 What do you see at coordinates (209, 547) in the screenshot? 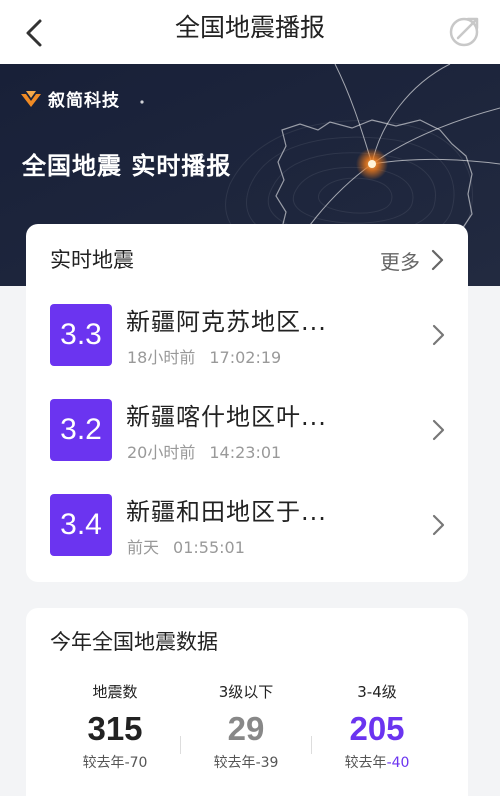
I see `quake-clock: 01:55:01` at bounding box center [209, 547].